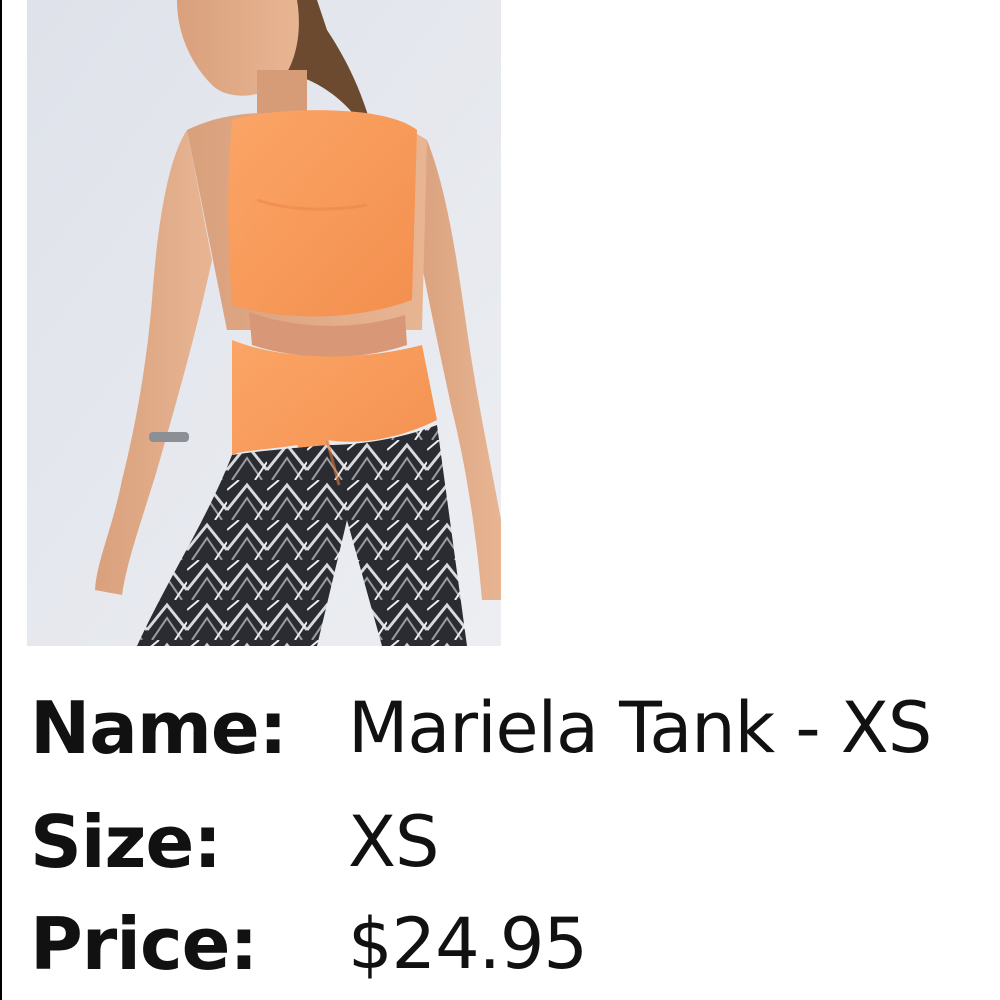 Image resolution: width=1000 pixels, height=1000 pixels. Describe the element at coordinates (144, 944) in the screenshot. I see `price-label: Price:` at that location.